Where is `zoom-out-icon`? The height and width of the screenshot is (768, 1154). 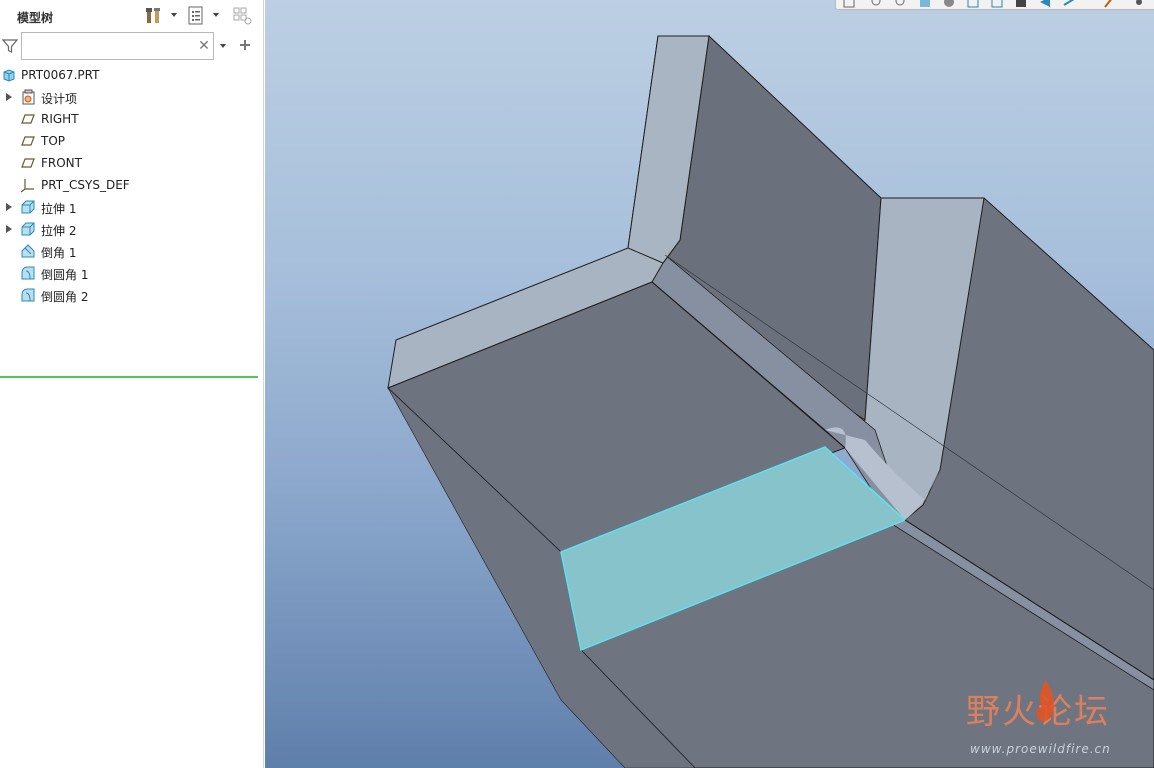
zoom-out-icon is located at coordinates (901, 4).